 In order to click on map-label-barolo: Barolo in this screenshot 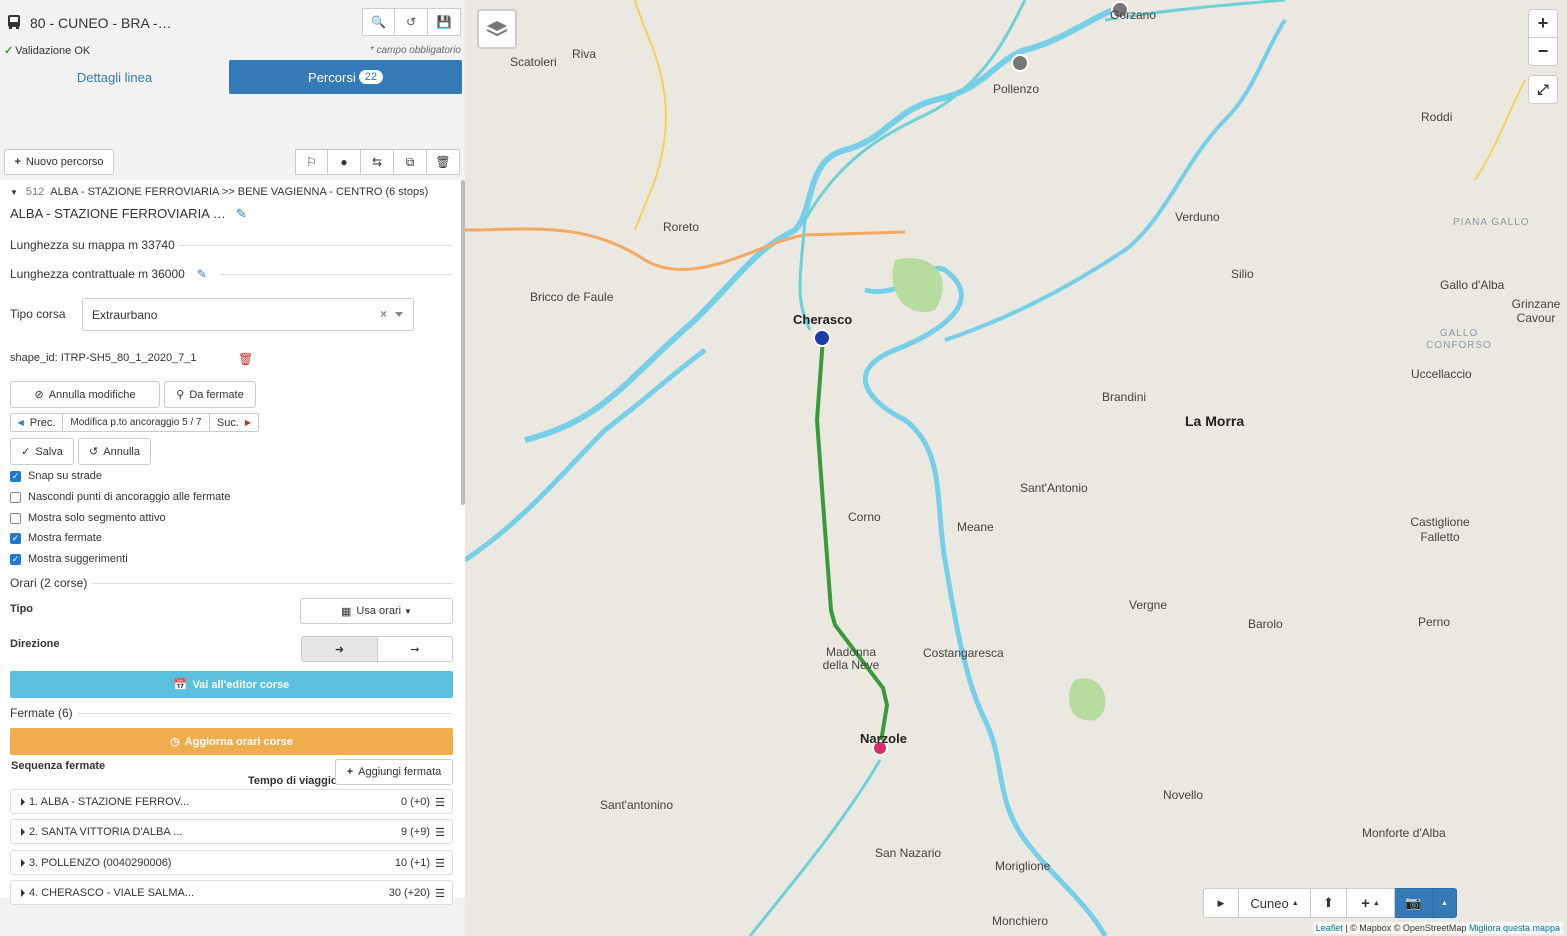, I will do `click(1265, 624)`.